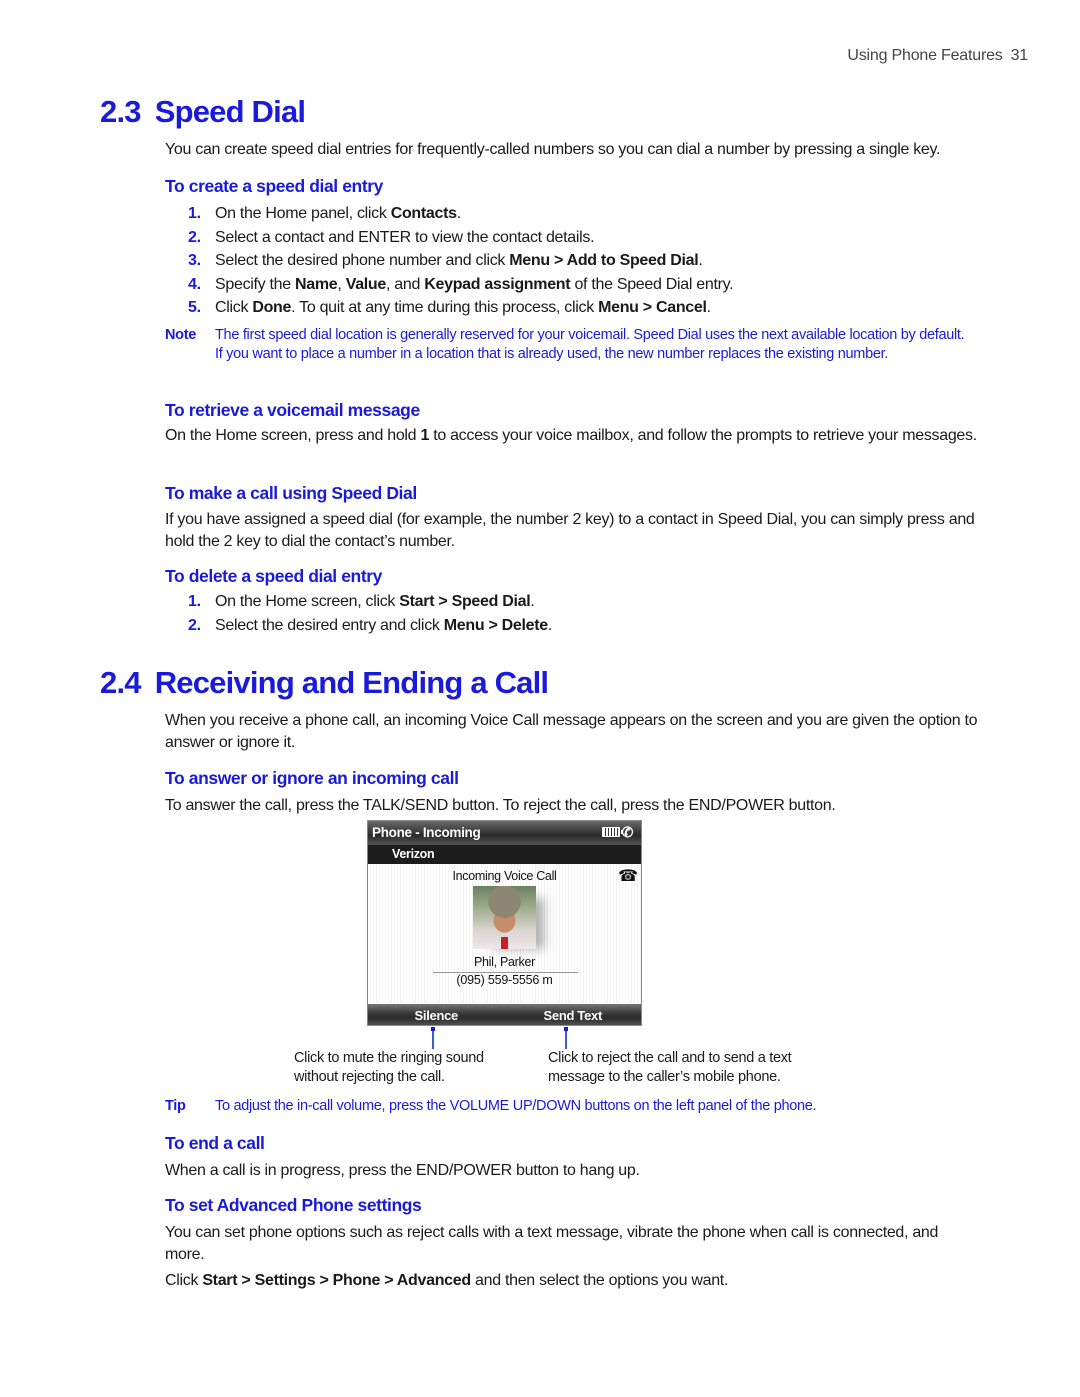  I want to click on bold-term: Menu > Delete, so click(495, 625).